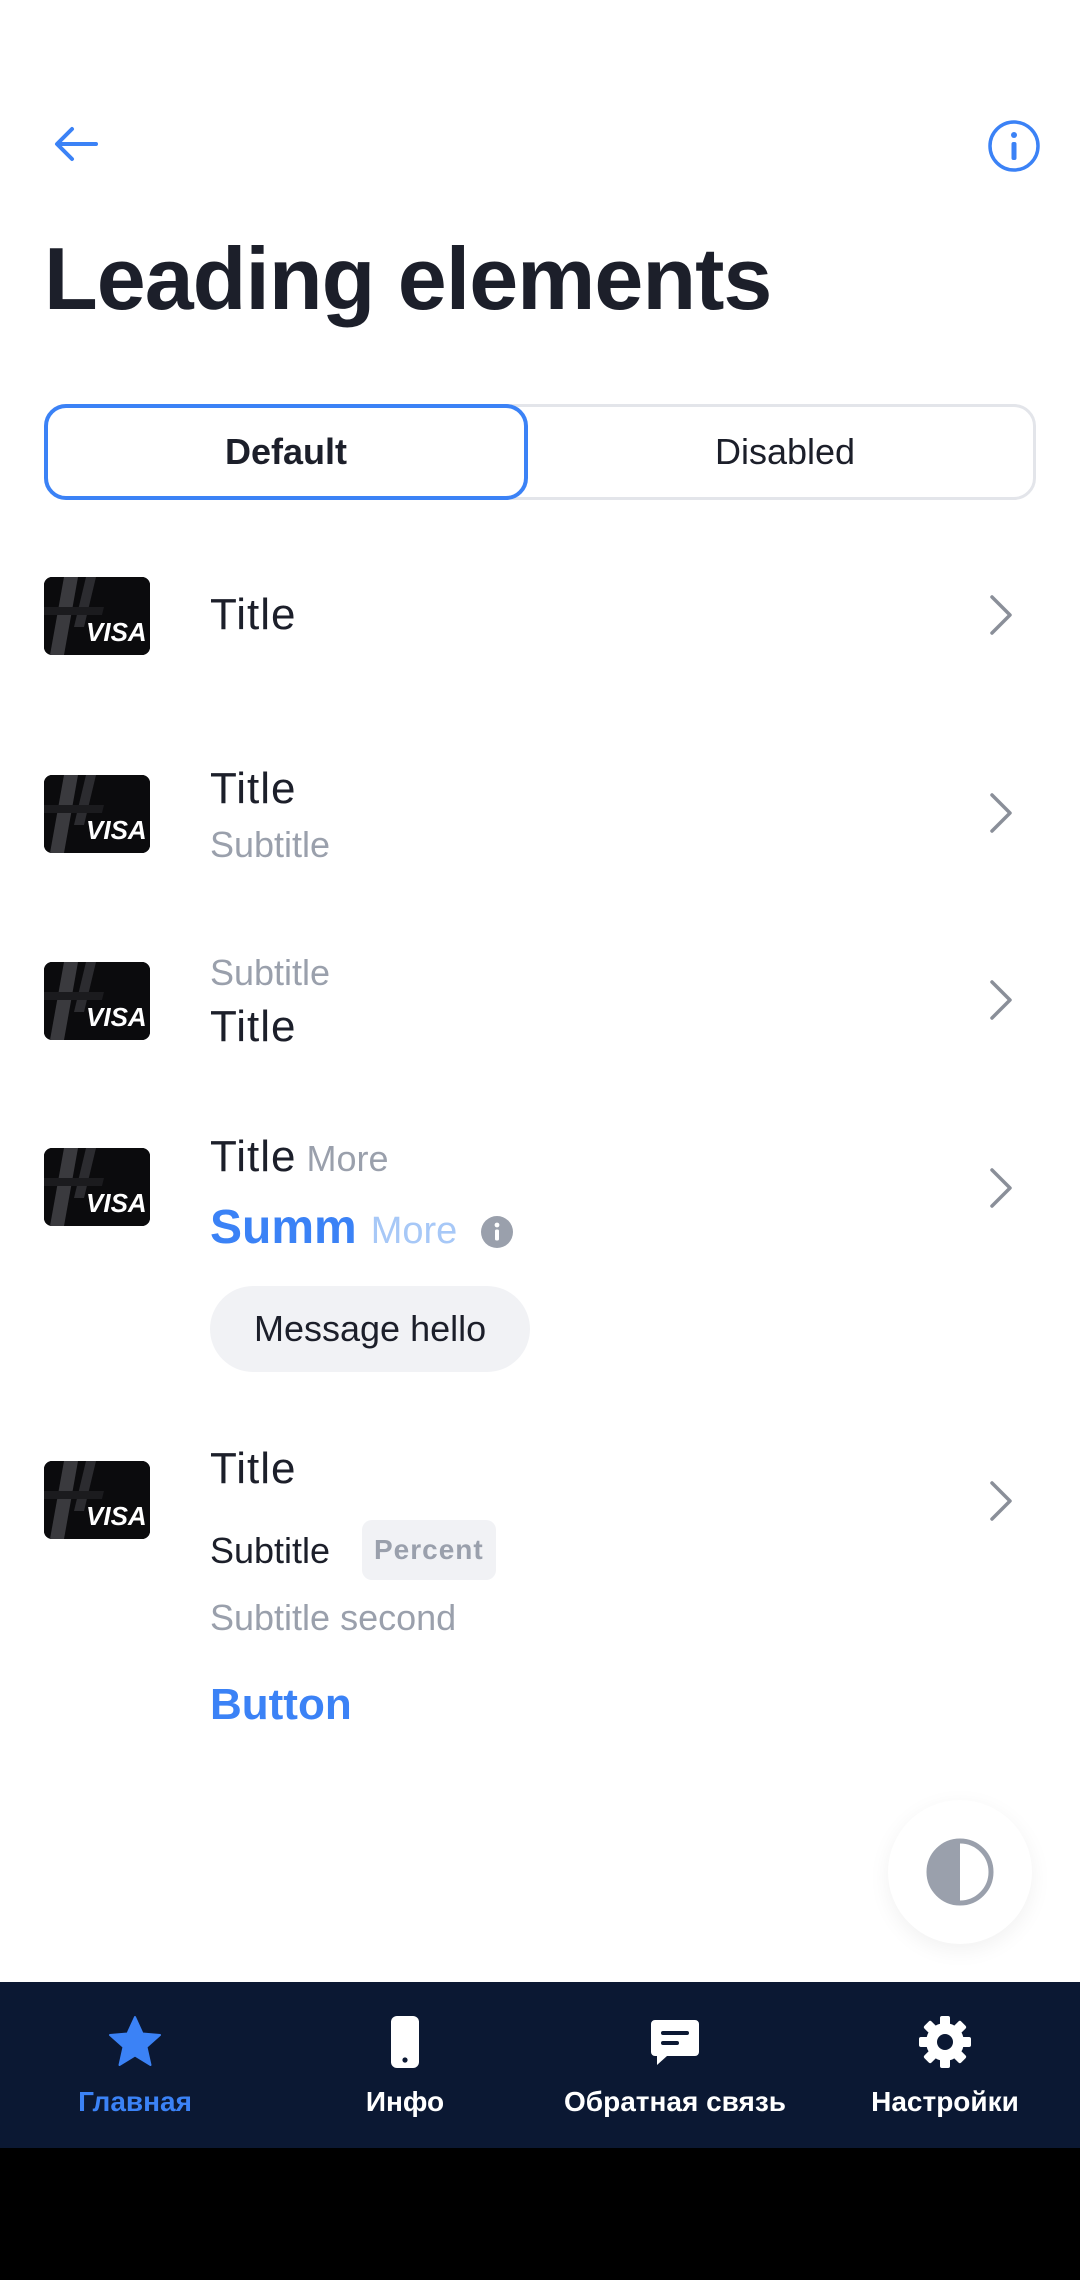 The height and width of the screenshot is (2280, 1080). What do you see at coordinates (281, 1705) in the screenshot?
I see `row-action-button: Button` at bounding box center [281, 1705].